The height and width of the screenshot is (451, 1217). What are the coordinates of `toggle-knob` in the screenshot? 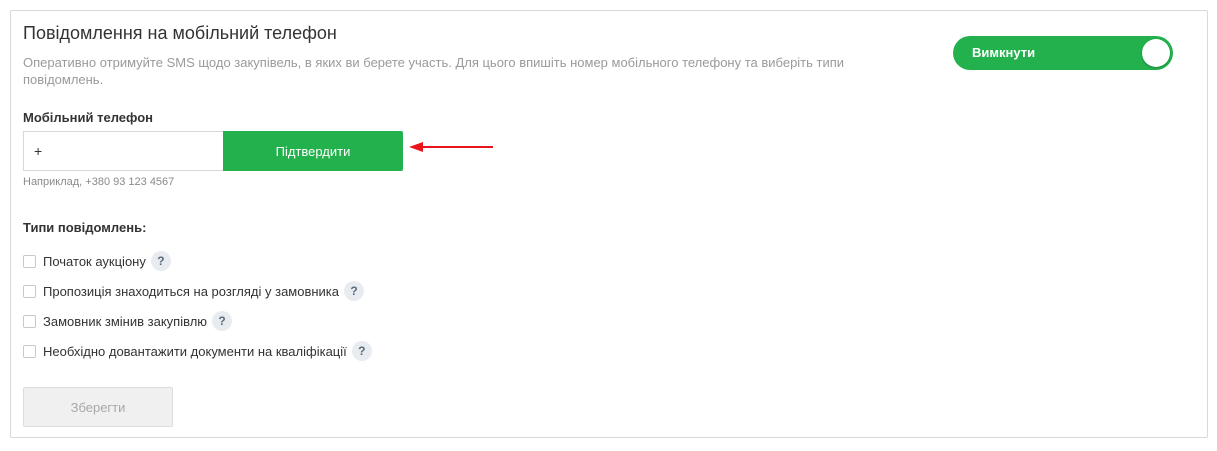 It's located at (1156, 53).